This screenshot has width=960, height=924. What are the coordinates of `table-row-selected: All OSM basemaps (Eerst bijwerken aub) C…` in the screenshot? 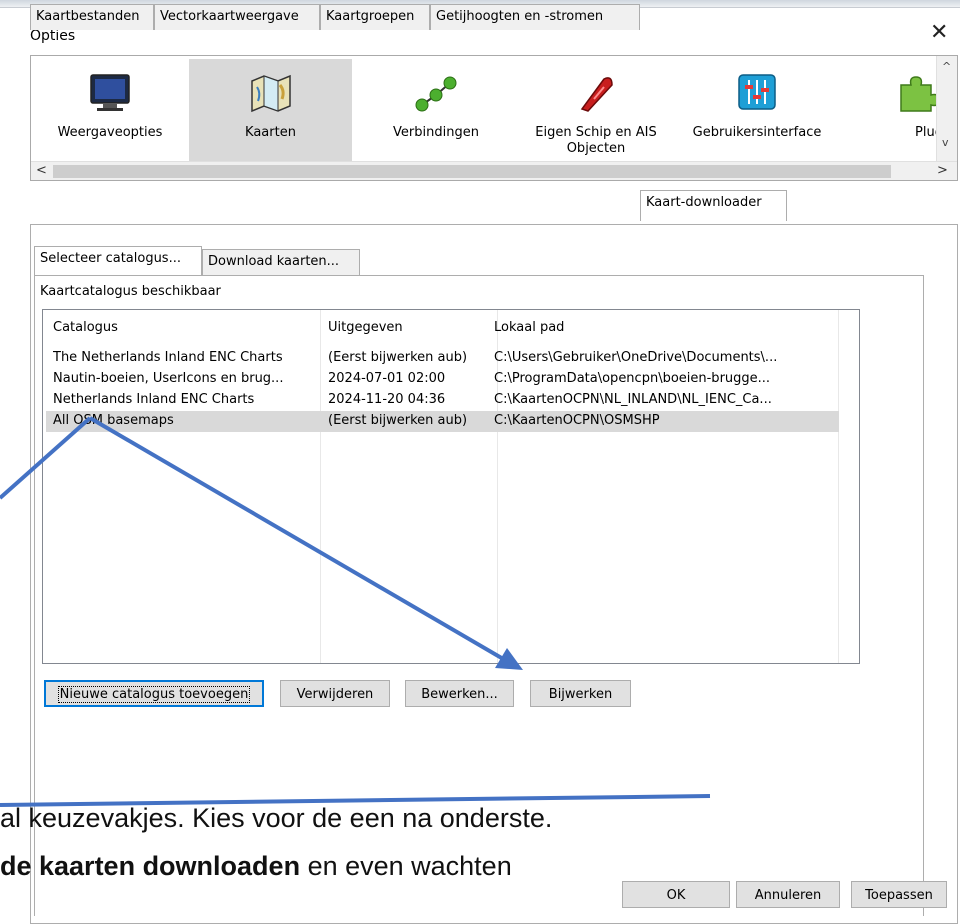 It's located at (442, 421).